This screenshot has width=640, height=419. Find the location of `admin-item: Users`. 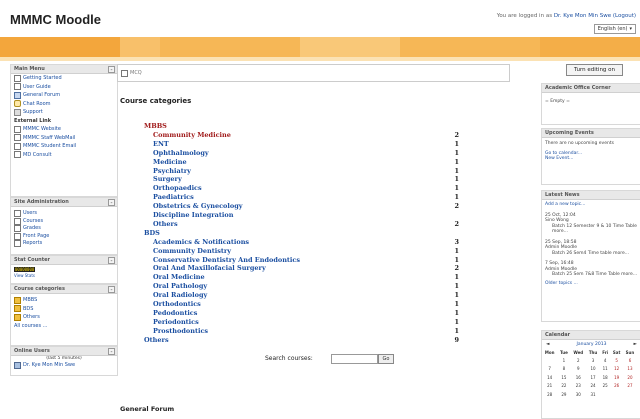

admin-item: Users is located at coordinates (64, 214).